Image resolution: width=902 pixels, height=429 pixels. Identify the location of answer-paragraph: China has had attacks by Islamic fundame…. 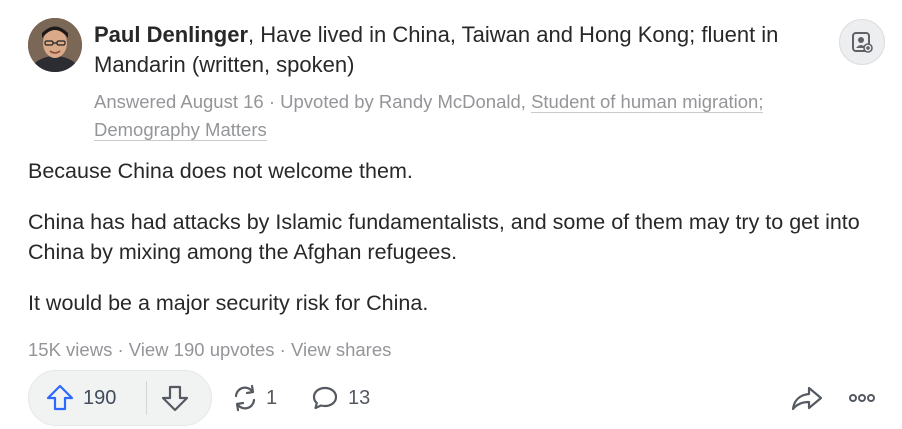
(444, 237).